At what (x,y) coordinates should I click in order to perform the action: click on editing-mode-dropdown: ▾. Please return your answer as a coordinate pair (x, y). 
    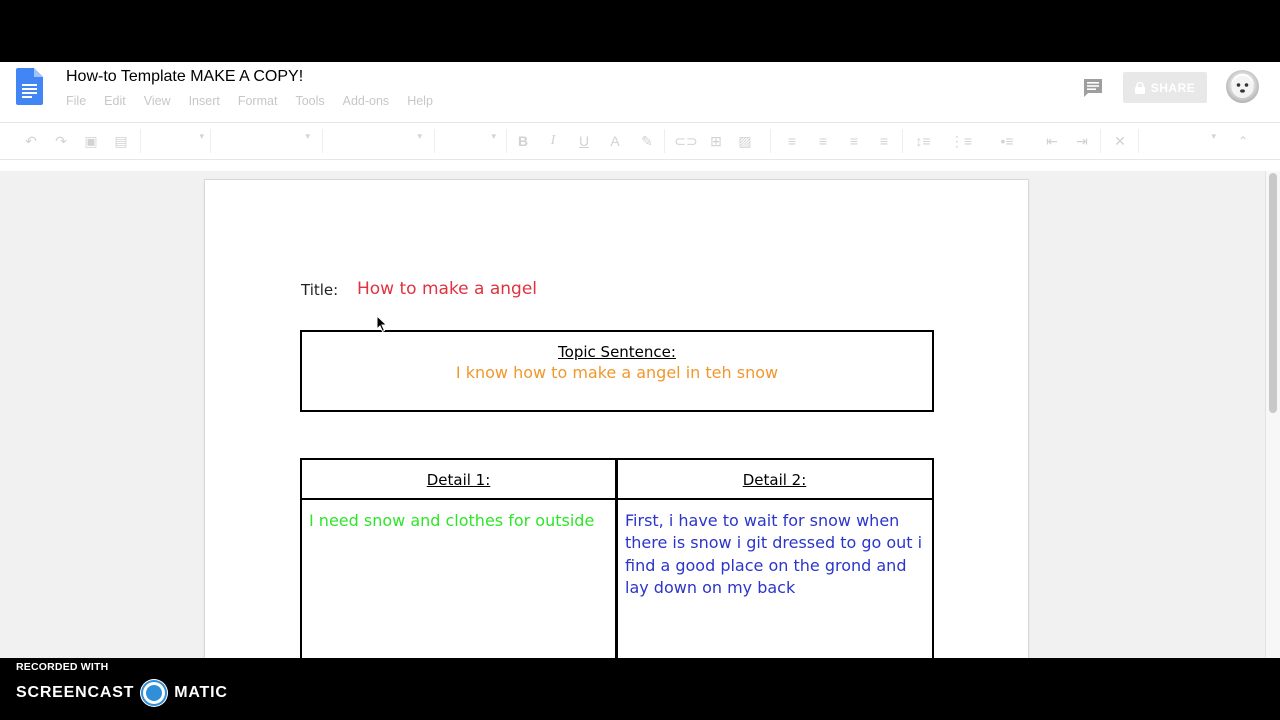
    Looking at the image, I should click on (1181, 141).